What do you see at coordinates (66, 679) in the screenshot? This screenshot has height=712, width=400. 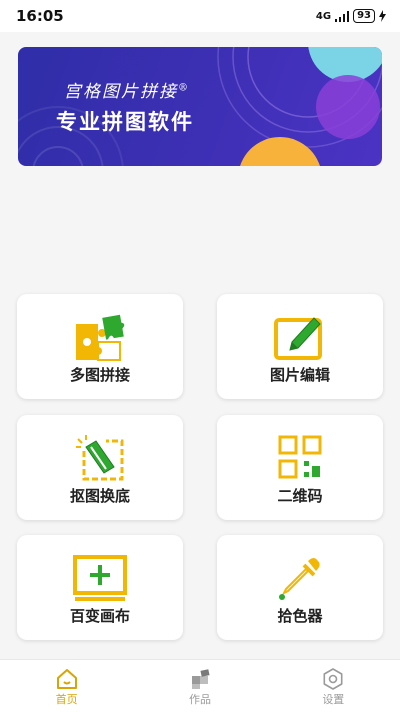 I see `home-icon` at bounding box center [66, 679].